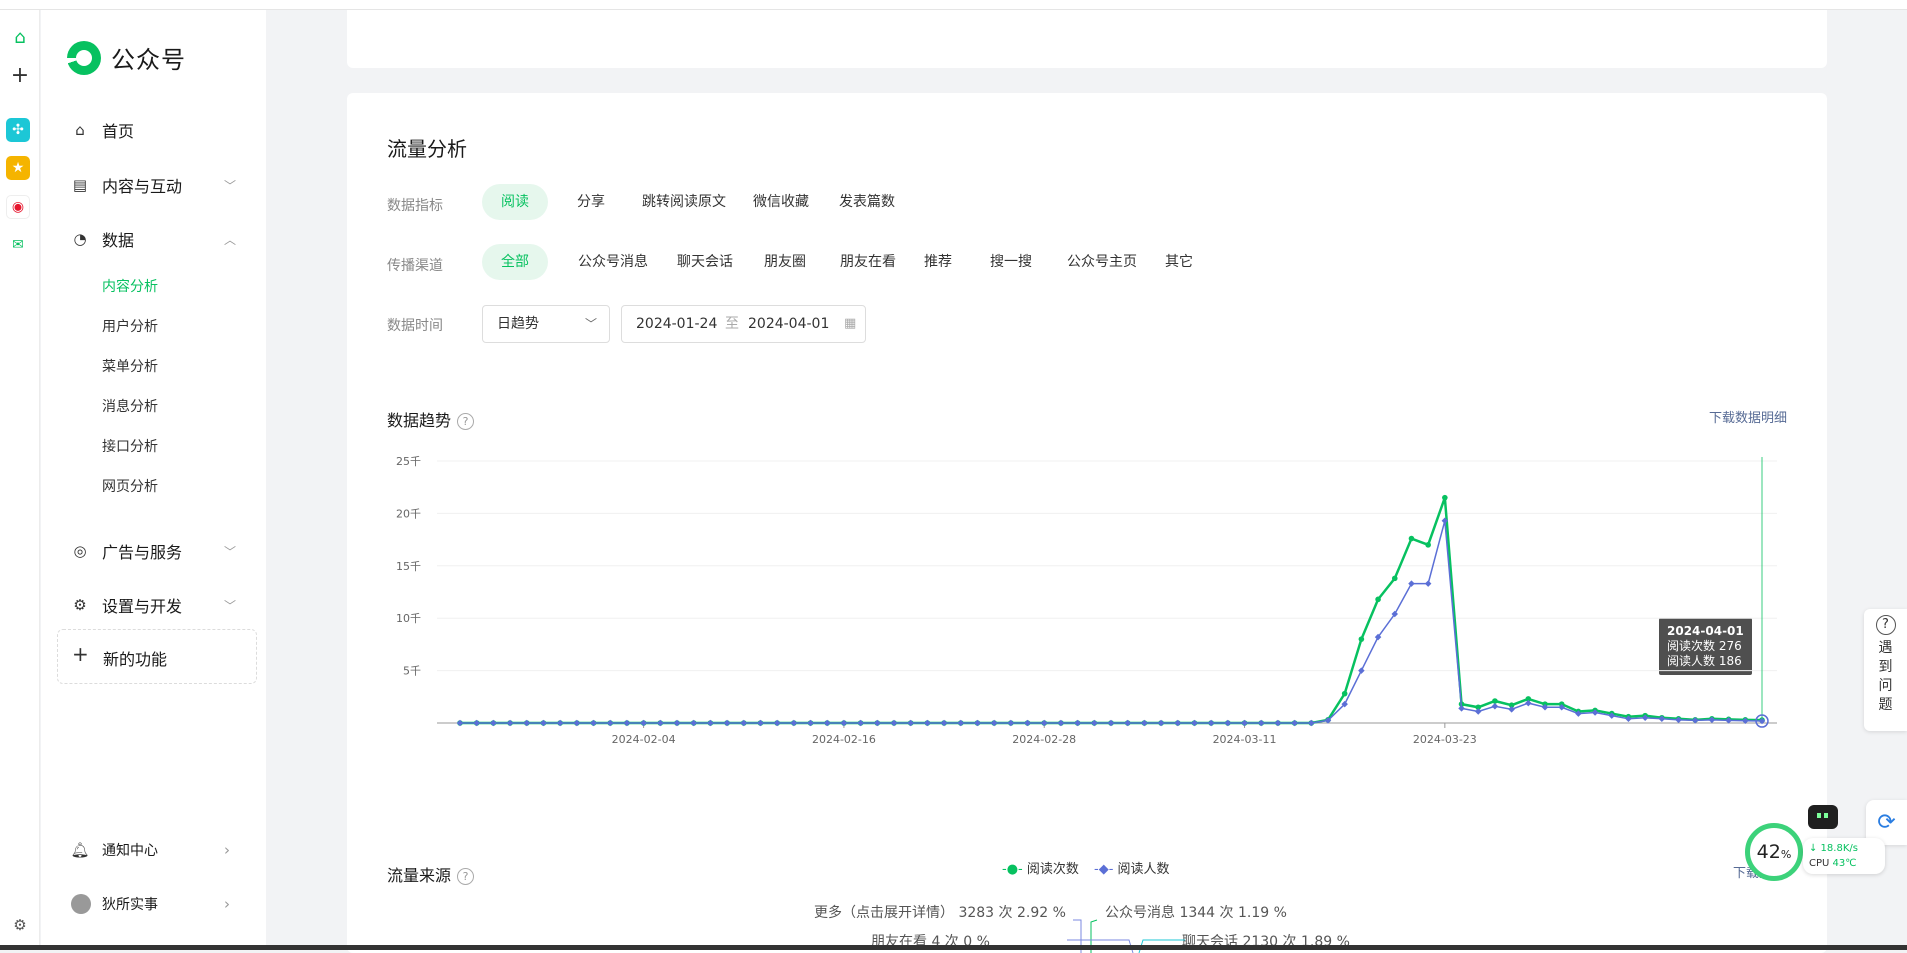  I want to click on settings-gear-icon: ⚙, so click(20, 925).